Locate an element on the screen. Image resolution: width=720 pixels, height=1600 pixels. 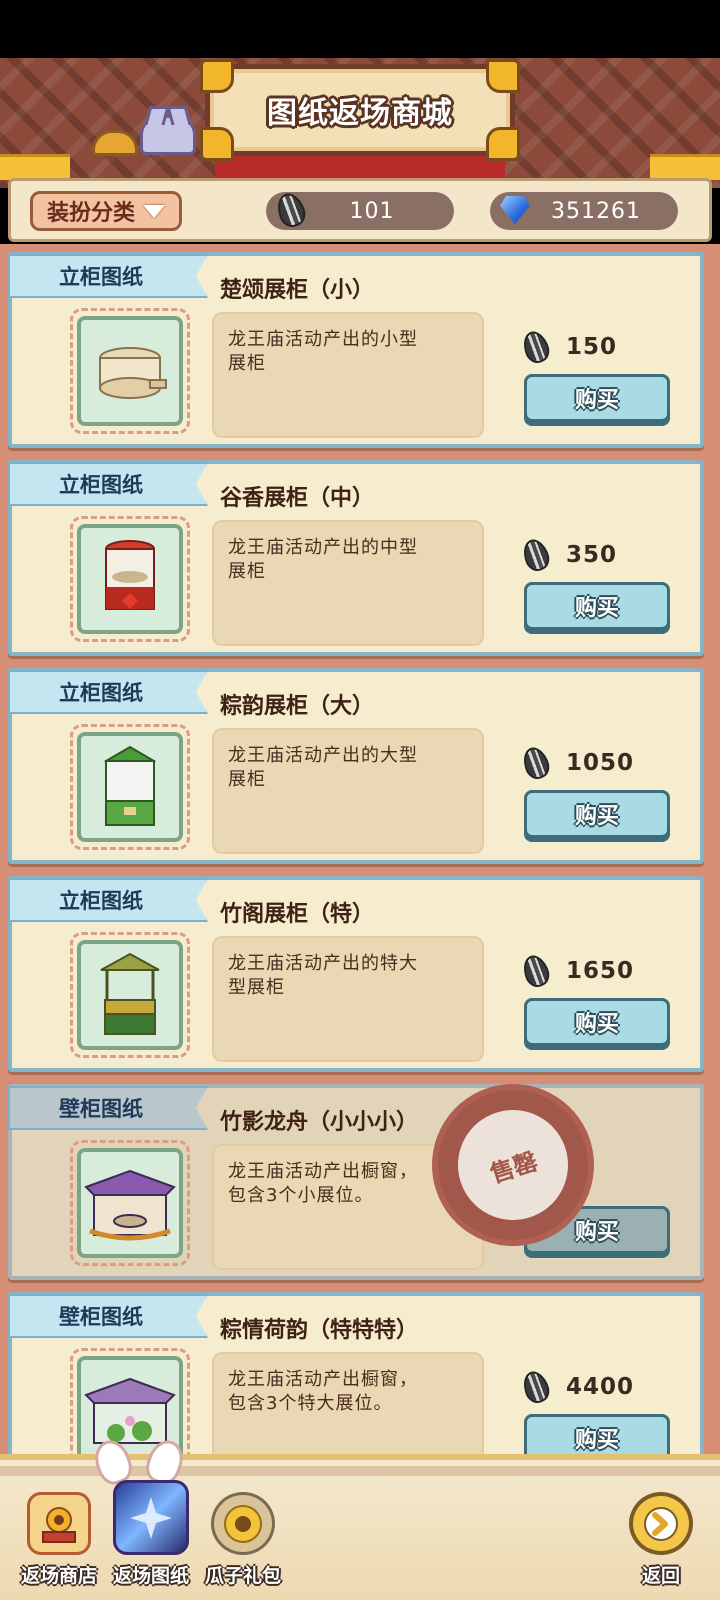
arrow-right-icon is located at coordinates (661, 1523).